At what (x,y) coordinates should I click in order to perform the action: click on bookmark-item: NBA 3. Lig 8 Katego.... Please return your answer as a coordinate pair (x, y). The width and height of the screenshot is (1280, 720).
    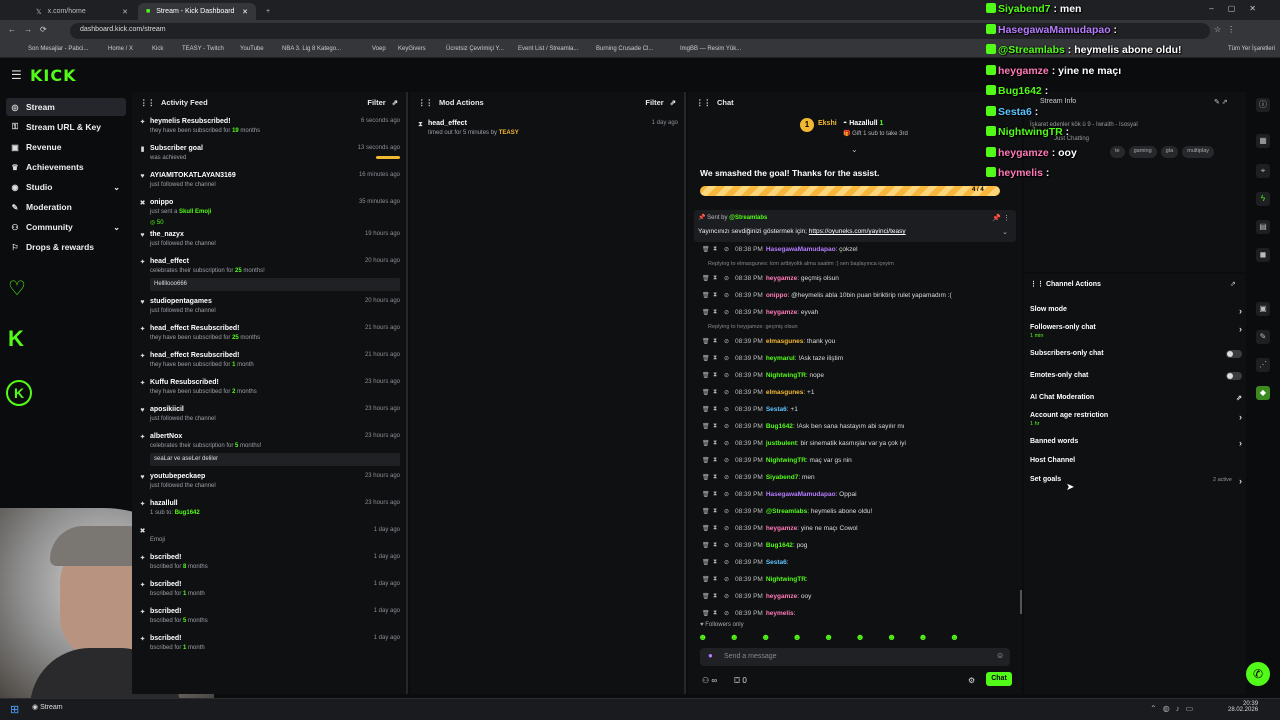
    Looking at the image, I should click on (311, 49).